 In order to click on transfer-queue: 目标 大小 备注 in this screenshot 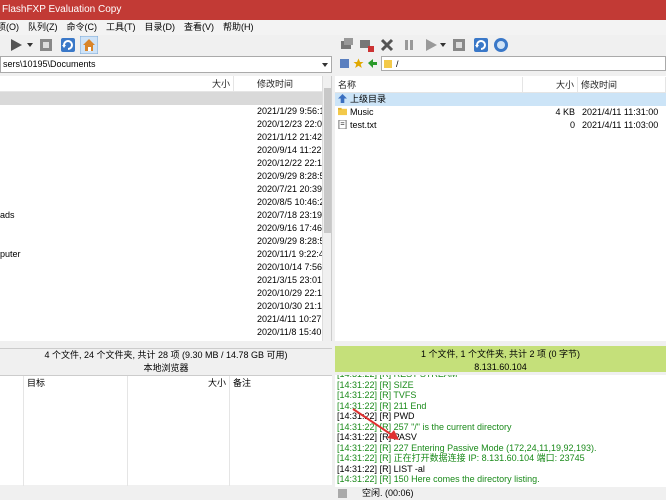, I will do `click(166, 430)`.